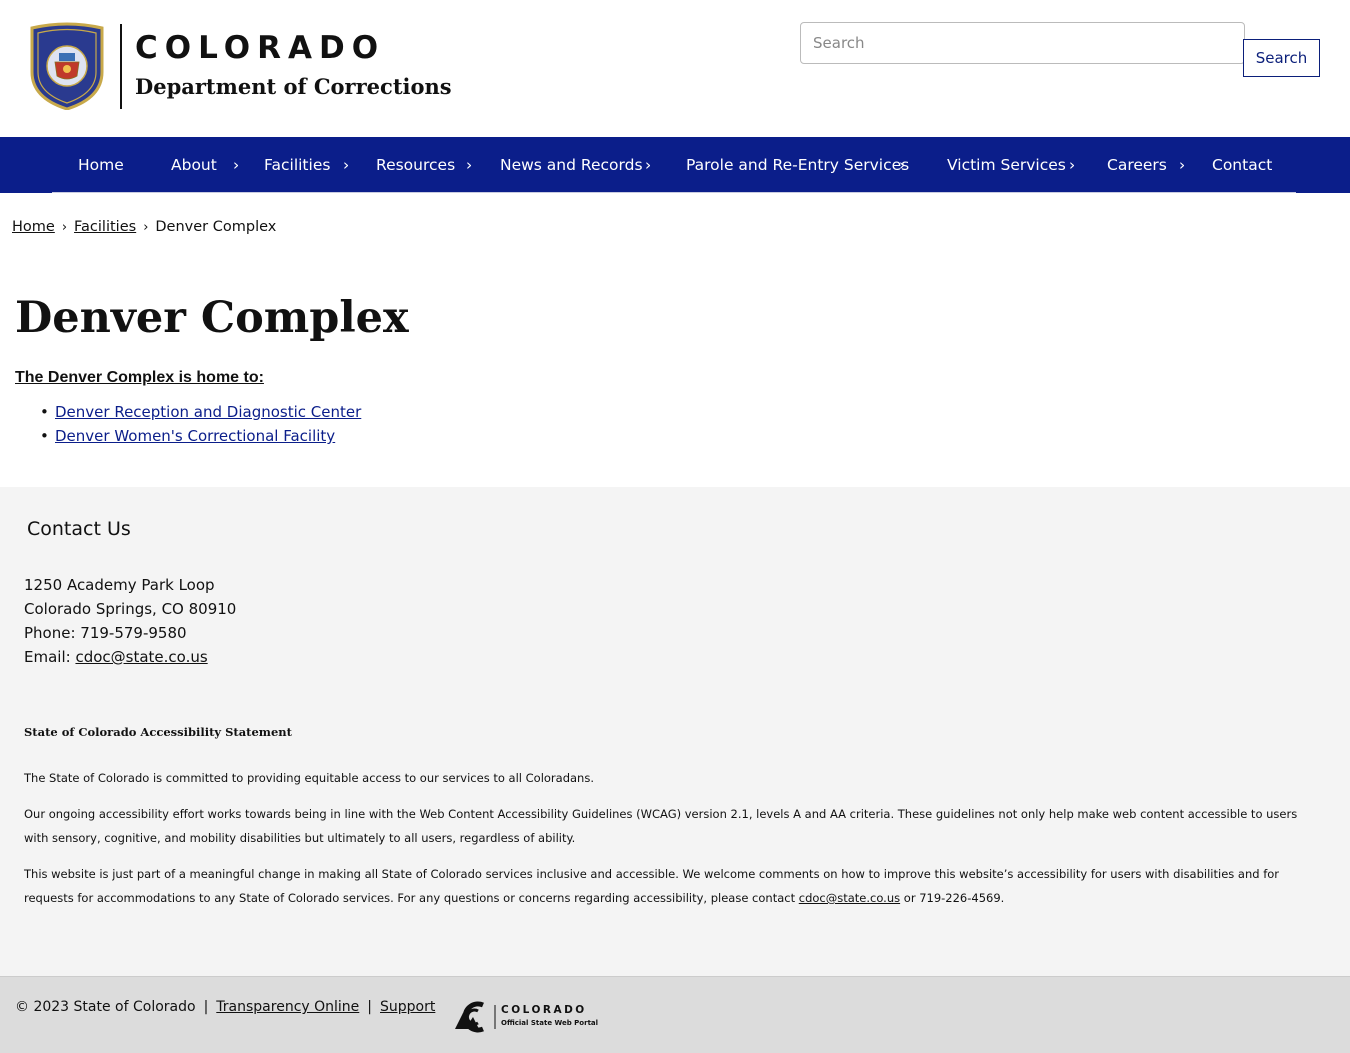 This screenshot has height=1053, width=1350. Describe the element at coordinates (212, 318) in the screenshot. I see `page-title: Denver Complex` at that location.